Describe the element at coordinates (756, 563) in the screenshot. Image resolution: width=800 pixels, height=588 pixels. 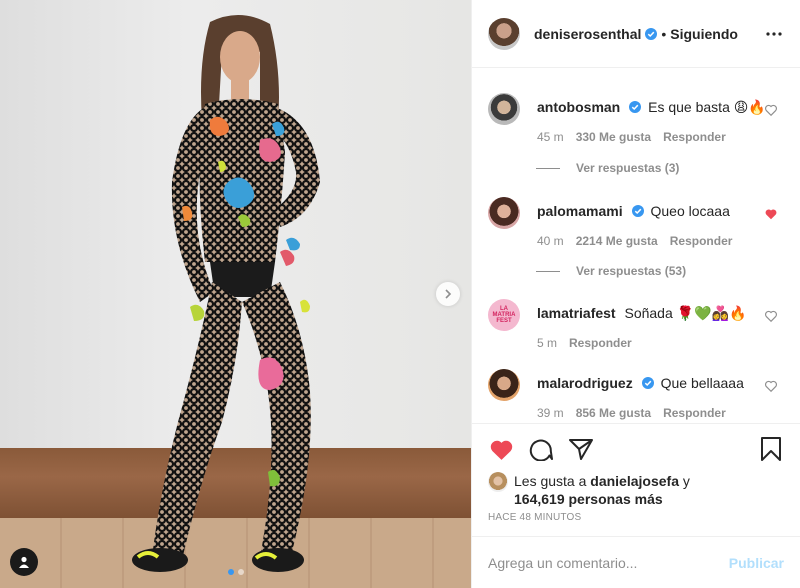
I see `publish-button: Publicar` at that location.